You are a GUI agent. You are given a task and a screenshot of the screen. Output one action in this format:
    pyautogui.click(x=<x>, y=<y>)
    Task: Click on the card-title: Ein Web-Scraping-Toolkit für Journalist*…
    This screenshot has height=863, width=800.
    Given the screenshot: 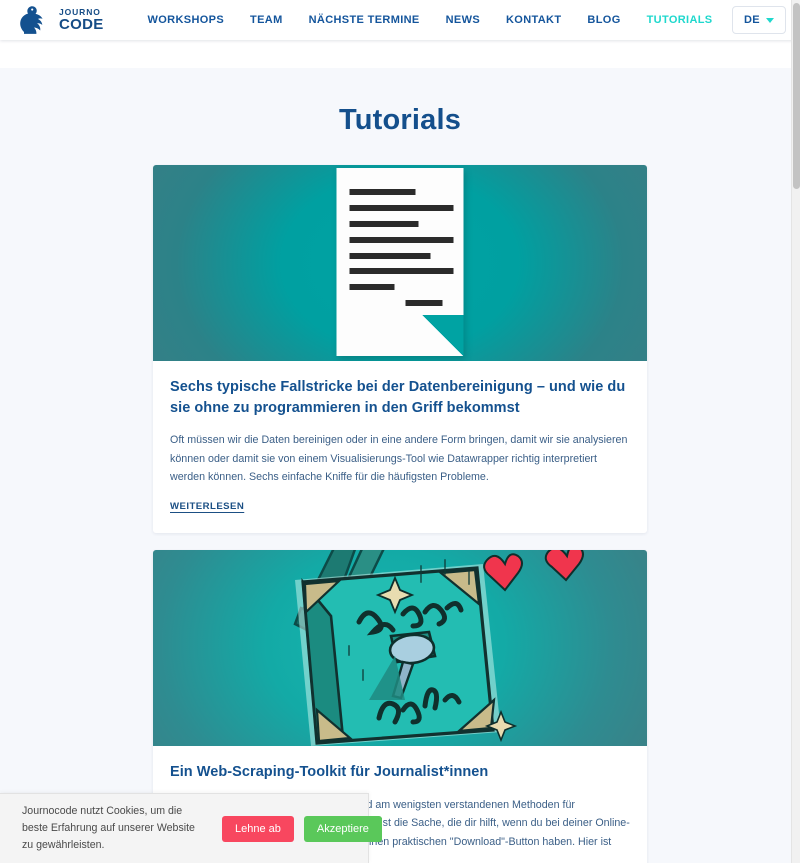 What is the action you would take?
    pyautogui.click(x=329, y=772)
    